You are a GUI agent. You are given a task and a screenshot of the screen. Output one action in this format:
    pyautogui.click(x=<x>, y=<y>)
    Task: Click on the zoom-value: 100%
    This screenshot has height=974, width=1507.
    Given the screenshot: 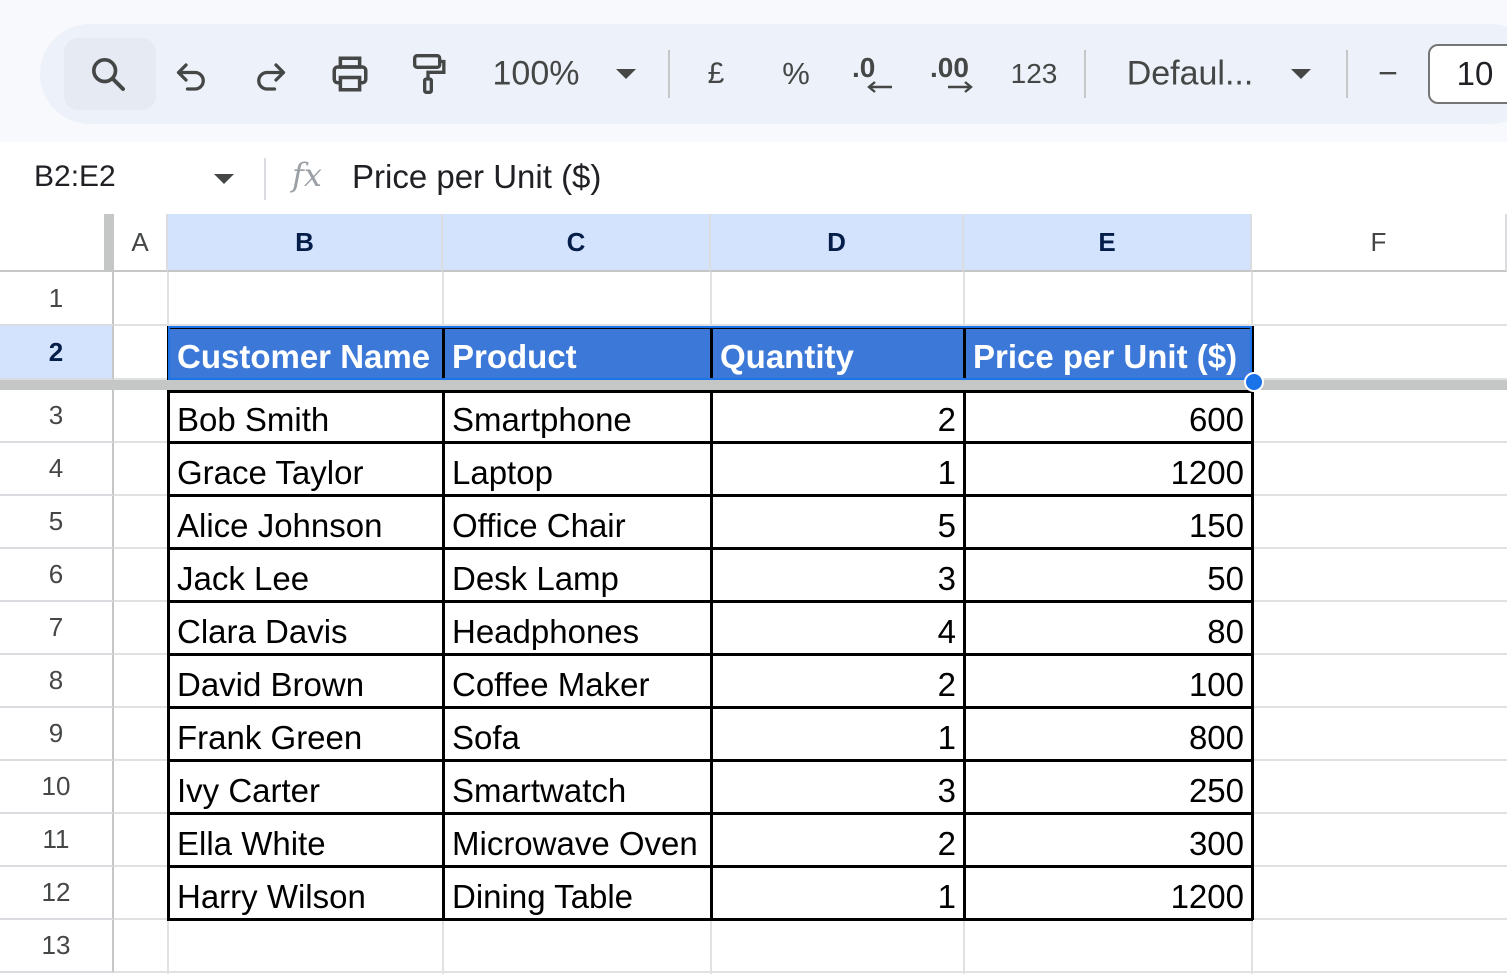 What is the action you would take?
    pyautogui.click(x=536, y=73)
    